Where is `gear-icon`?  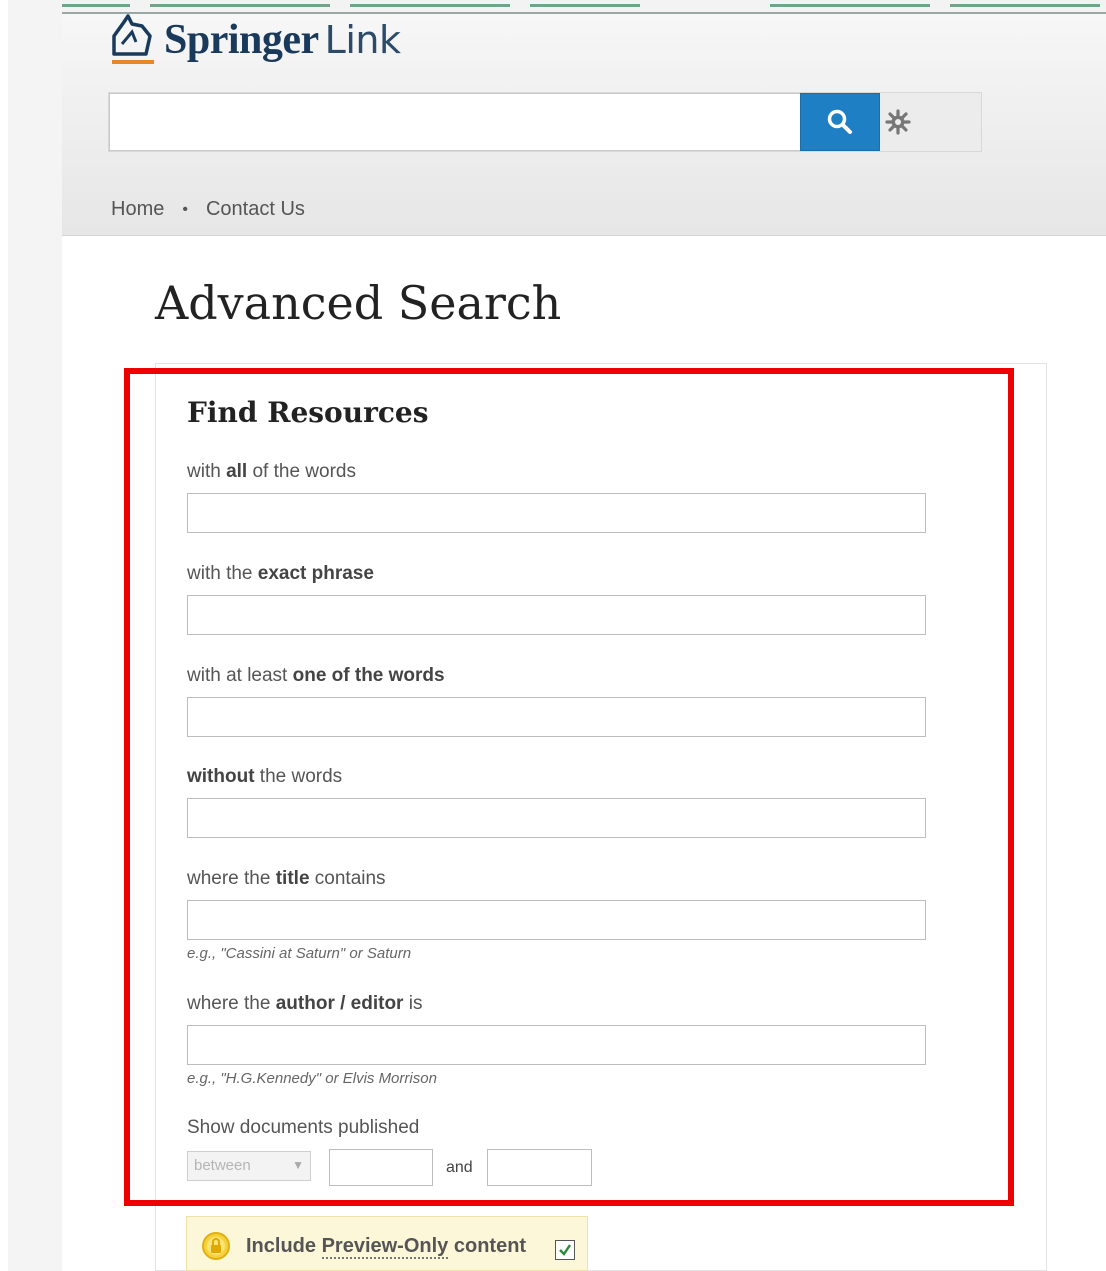 gear-icon is located at coordinates (898, 122).